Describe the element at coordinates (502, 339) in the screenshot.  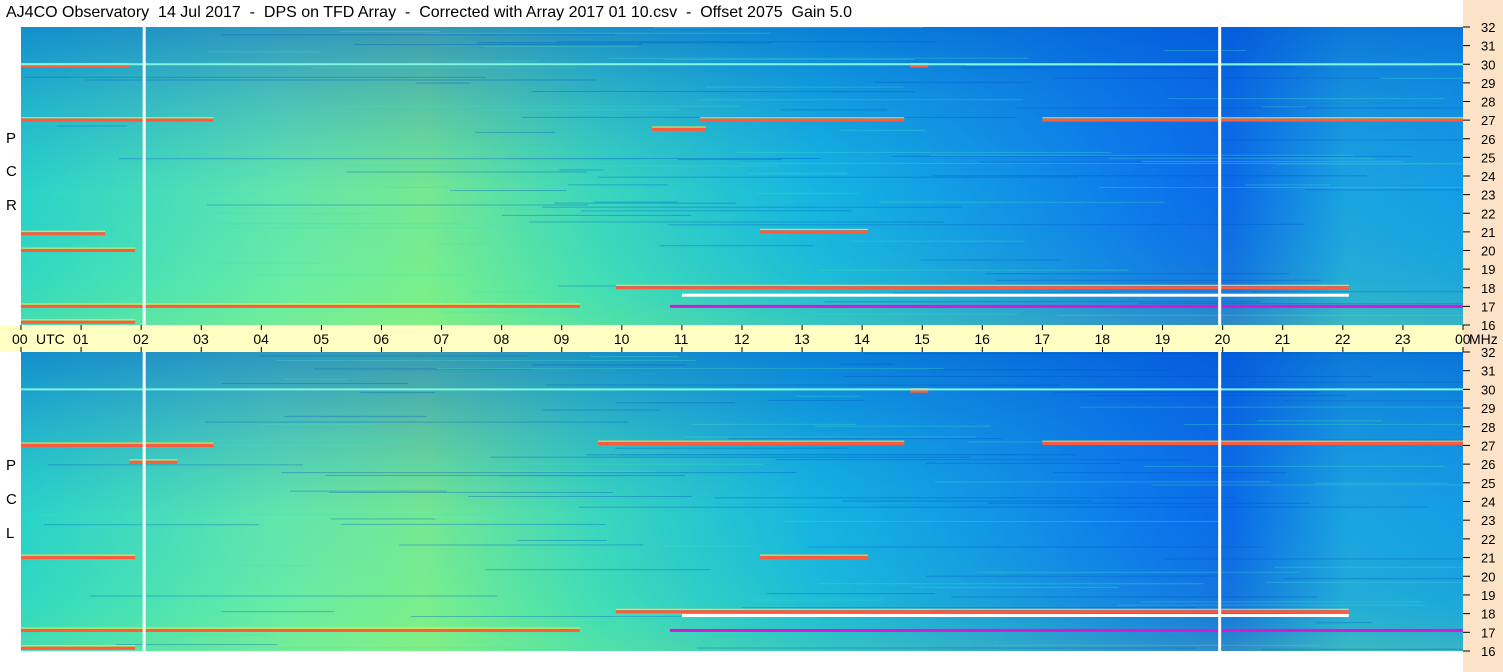
I see `time-tick-label: 08` at that location.